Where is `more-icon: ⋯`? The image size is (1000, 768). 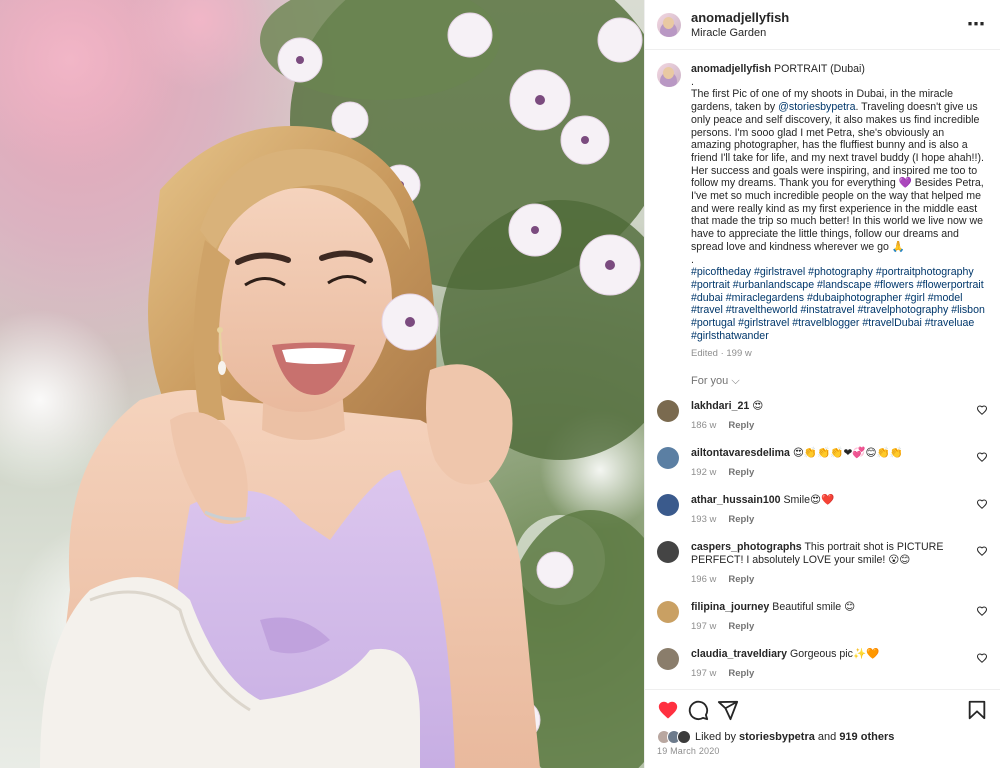
more-icon: ⋯ is located at coordinates (976, 24).